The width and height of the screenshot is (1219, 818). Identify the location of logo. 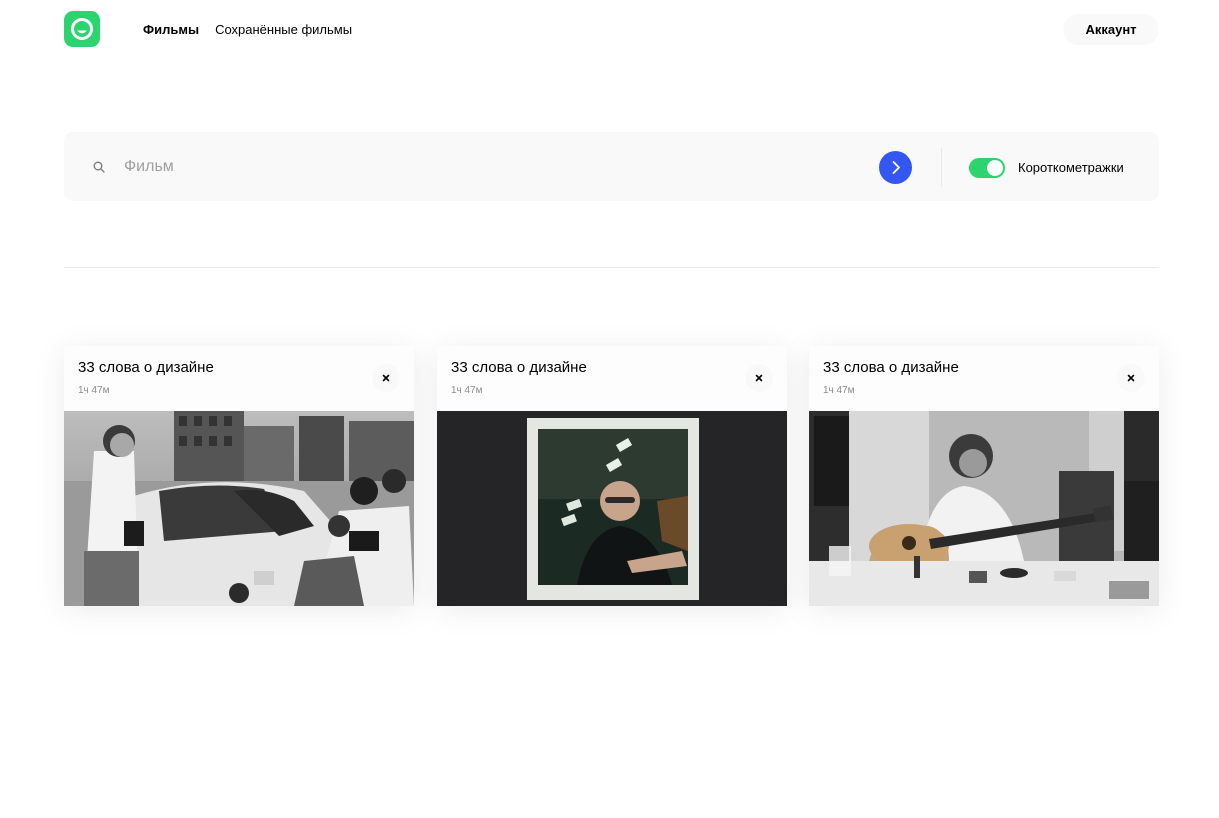
(82, 29).